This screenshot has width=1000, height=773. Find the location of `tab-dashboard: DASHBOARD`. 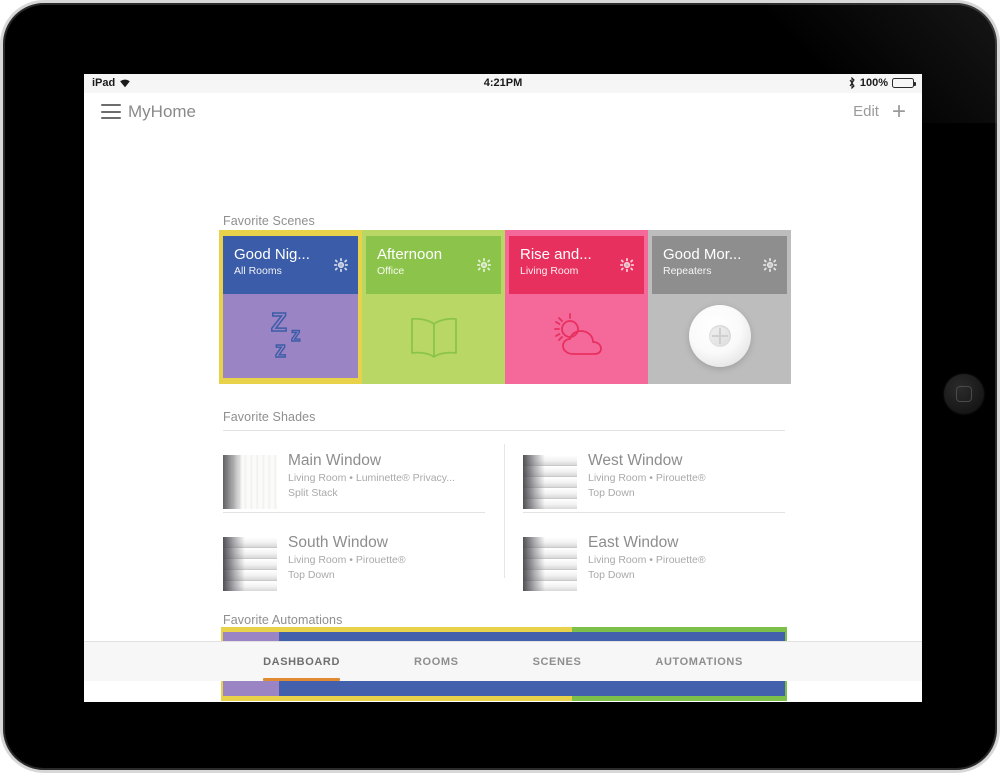

tab-dashboard: DASHBOARD is located at coordinates (301, 668).